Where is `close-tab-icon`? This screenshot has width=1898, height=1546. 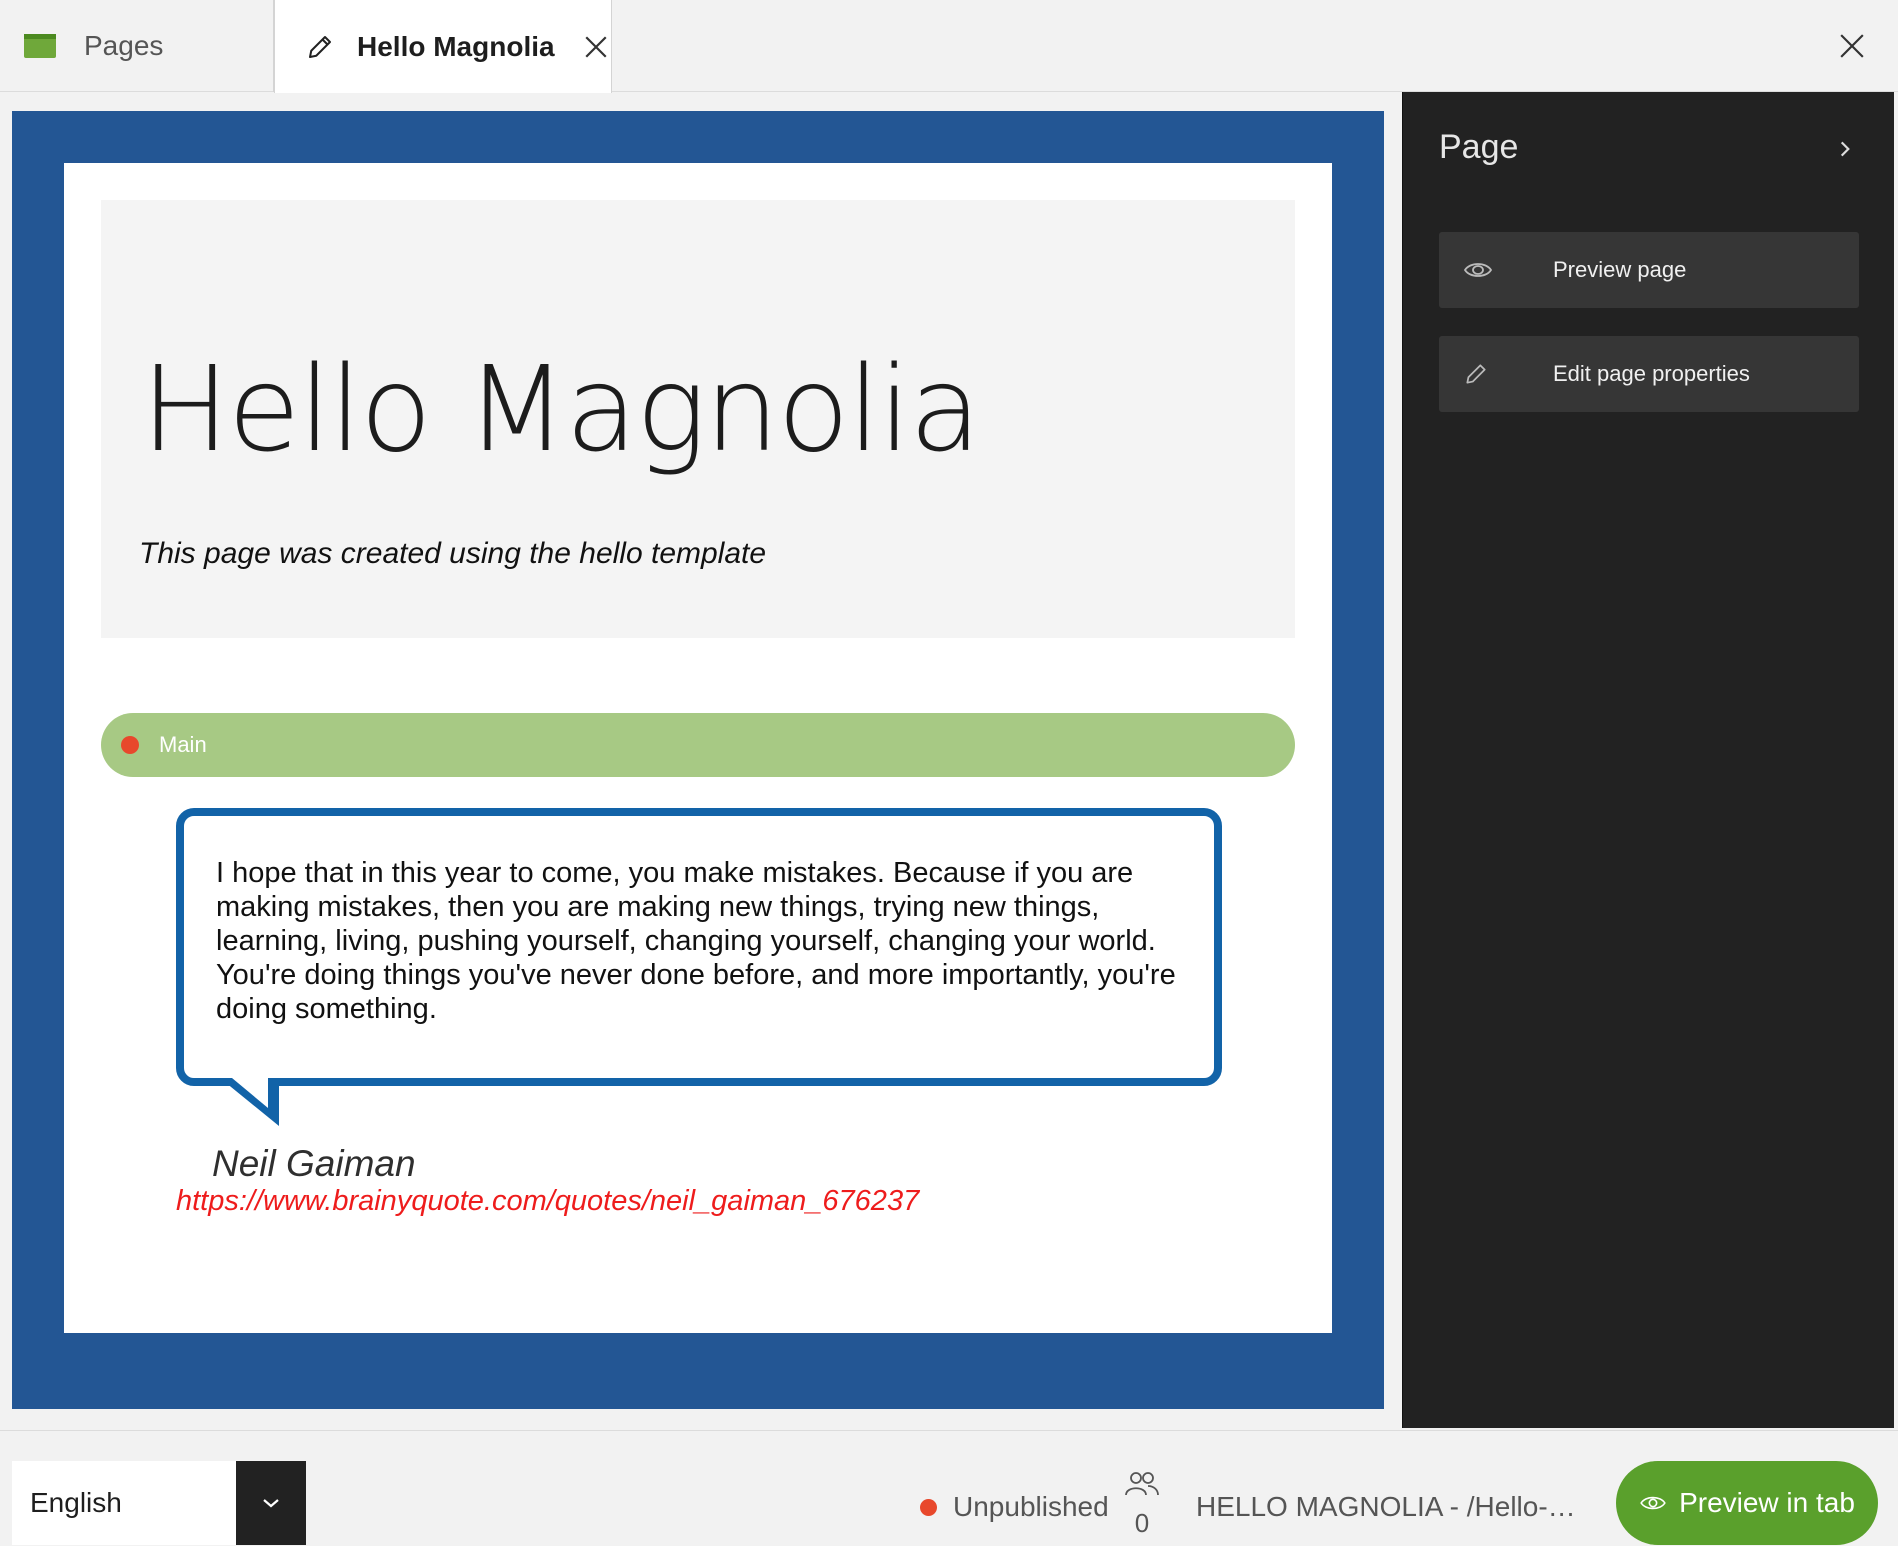 close-tab-icon is located at coordinates (596, 47).